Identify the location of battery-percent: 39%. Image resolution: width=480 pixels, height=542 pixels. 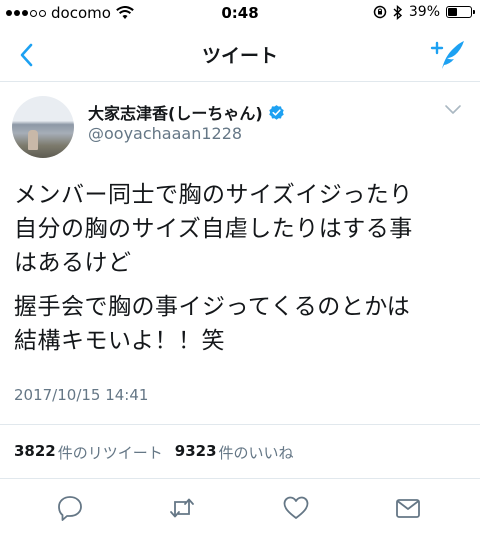
(424, 12).